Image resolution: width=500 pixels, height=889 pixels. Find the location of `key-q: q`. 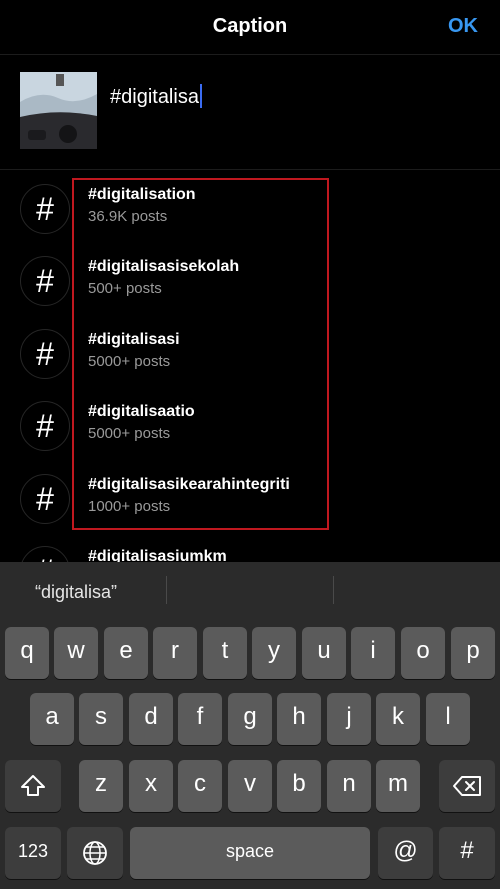

key-q: q is located at coordinates (27, 653).